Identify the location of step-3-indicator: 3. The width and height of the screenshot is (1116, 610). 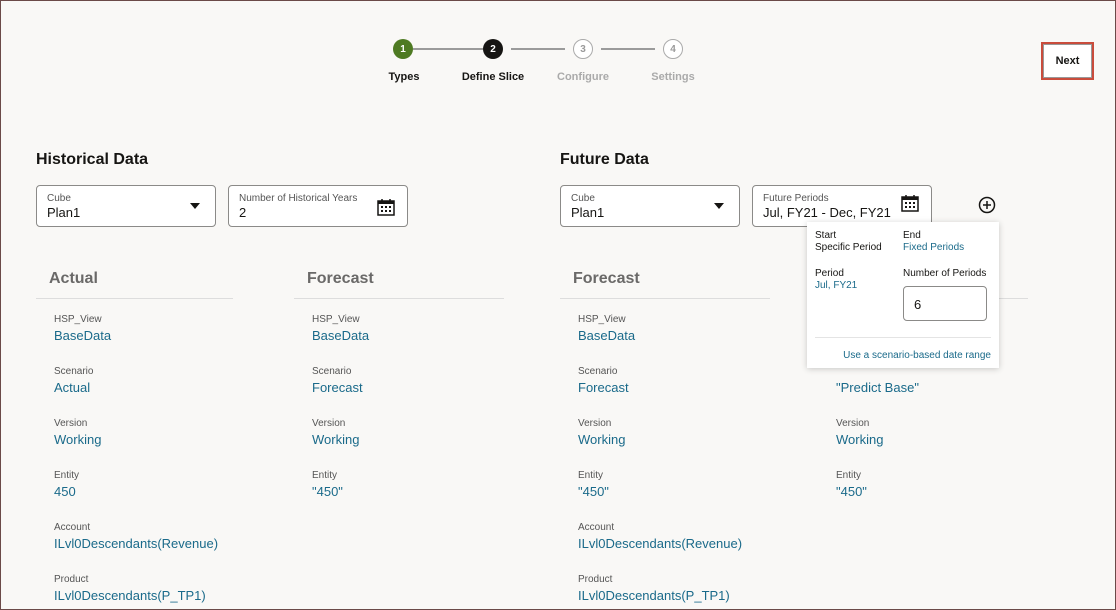
(583, 49).